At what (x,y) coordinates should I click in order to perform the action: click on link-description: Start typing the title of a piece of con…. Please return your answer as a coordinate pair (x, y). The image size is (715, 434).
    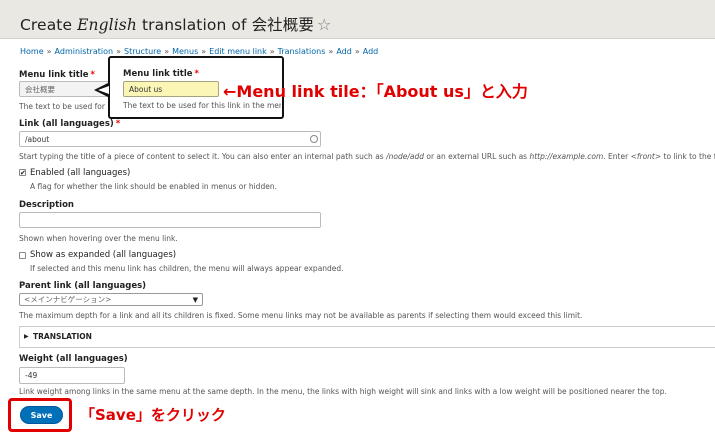
    Looking at the image, I should click on (367, 156).